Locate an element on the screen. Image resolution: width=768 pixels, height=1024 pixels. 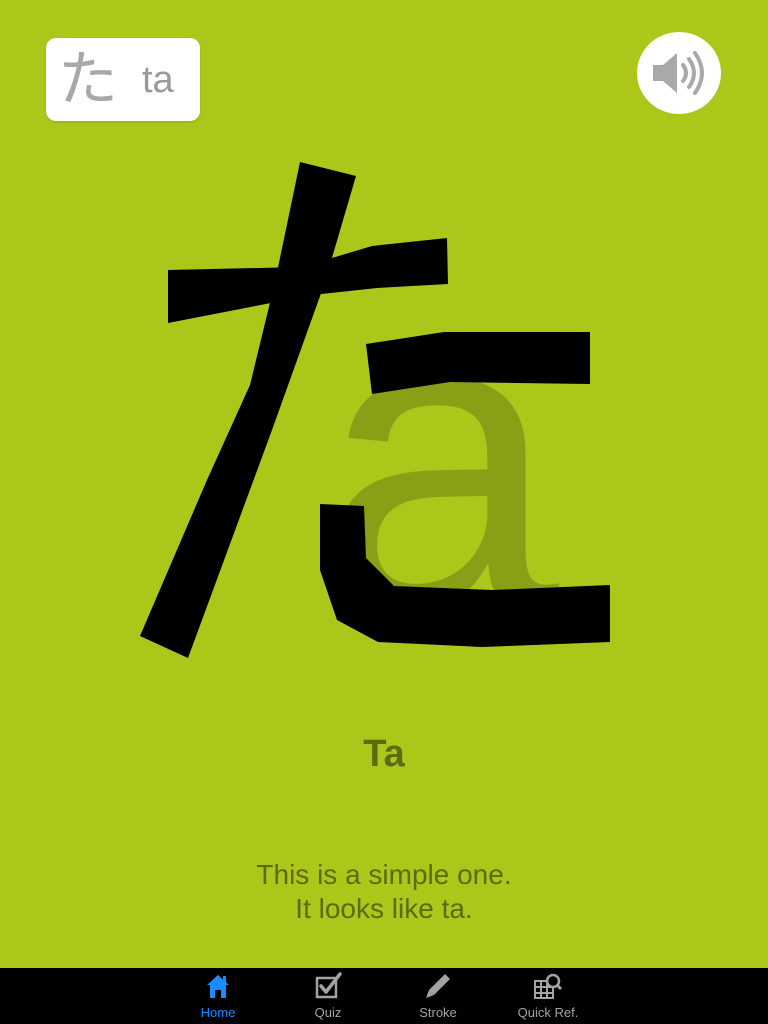
tab-home: Home is located at coordinates (218, 996).